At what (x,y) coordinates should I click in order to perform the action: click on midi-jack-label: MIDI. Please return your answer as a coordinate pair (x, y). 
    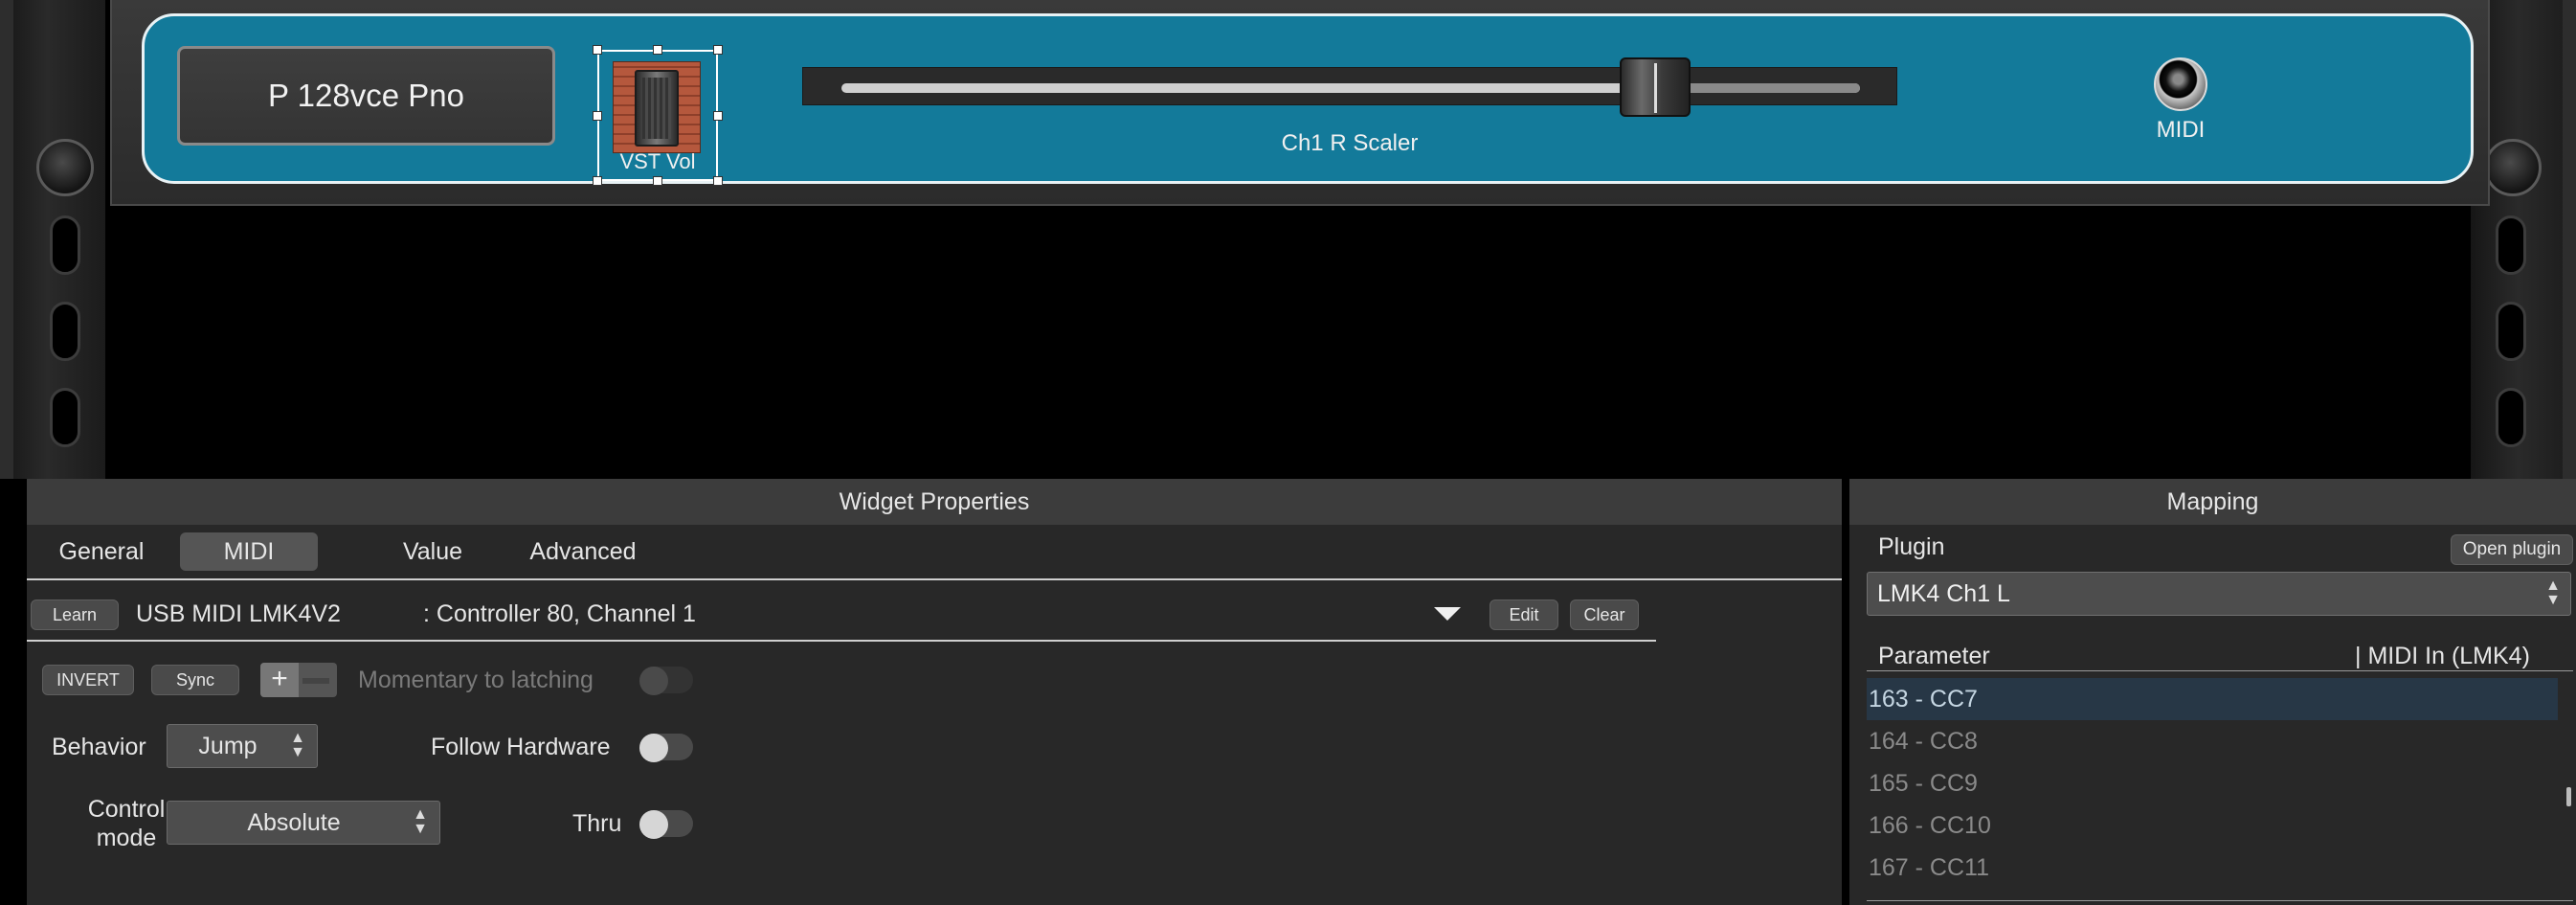
    Looking at the image, I should click on (2181, 130).